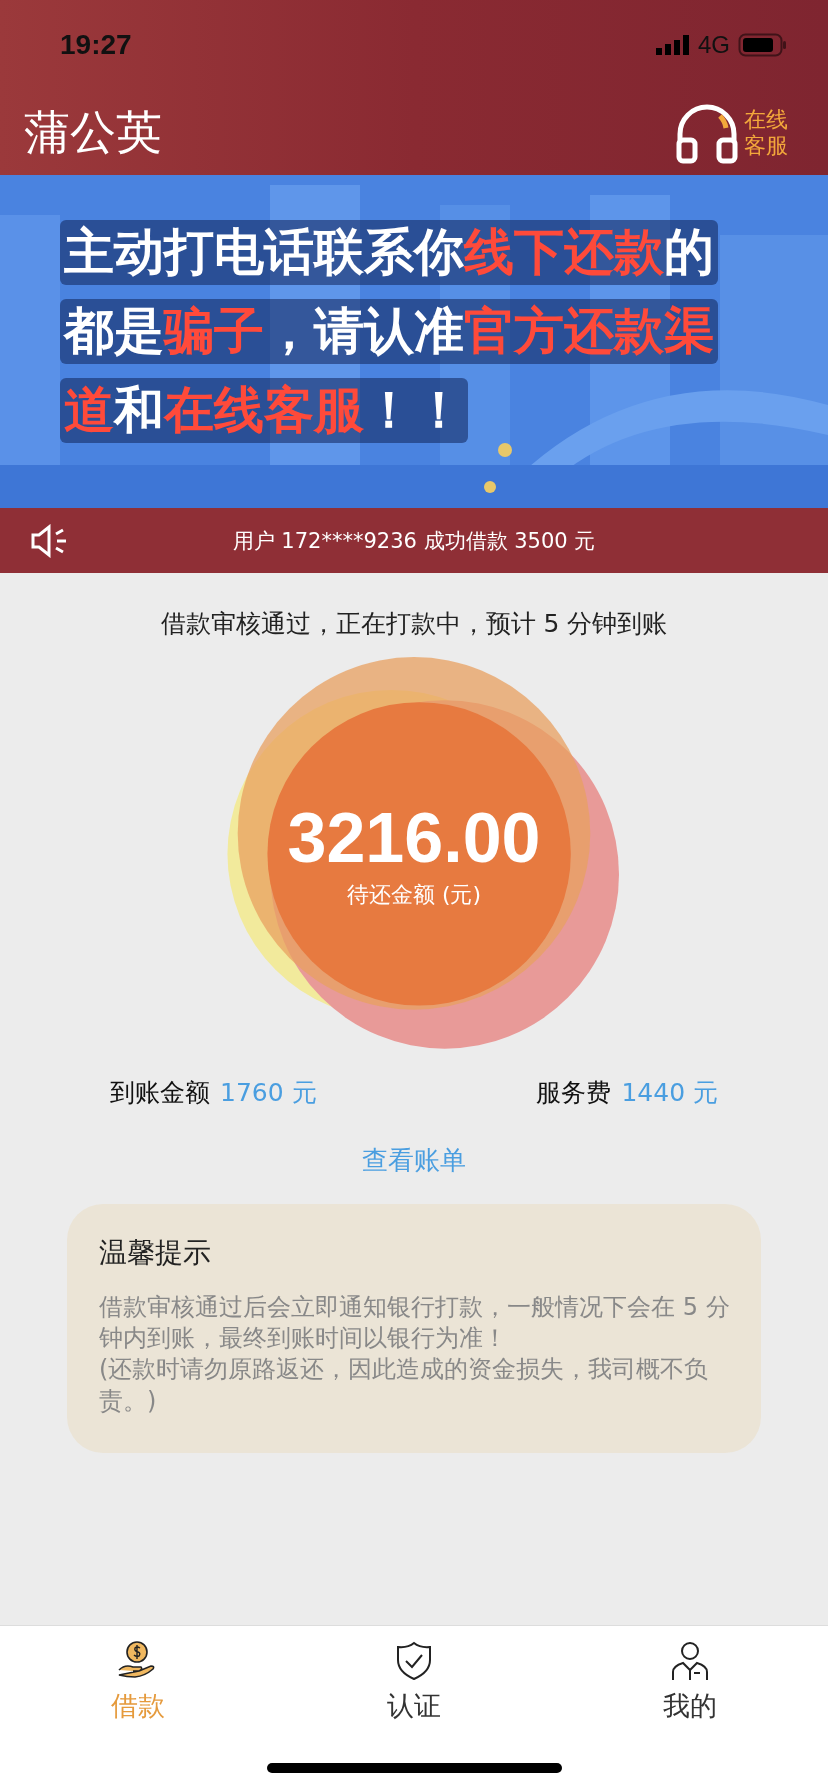  I want to click on notice-text: (还款时请勿原路返还，因此造成的资金损失，我司概不负责。), so click(404, 1385).